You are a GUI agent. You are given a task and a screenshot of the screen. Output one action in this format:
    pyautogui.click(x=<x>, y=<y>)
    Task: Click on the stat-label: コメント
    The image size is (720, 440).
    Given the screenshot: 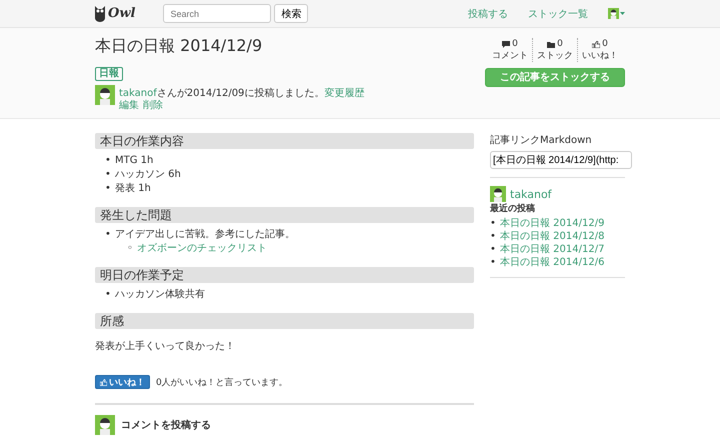 What is the action you would take?
    pyautogui.click(x=510, y=56)
    